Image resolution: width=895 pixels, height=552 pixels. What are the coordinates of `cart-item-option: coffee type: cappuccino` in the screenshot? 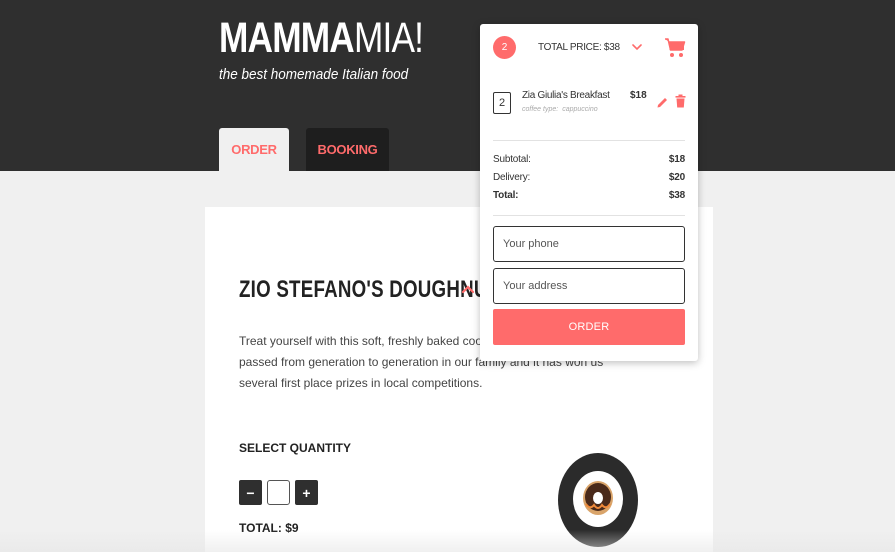 It's located at (560, 109).